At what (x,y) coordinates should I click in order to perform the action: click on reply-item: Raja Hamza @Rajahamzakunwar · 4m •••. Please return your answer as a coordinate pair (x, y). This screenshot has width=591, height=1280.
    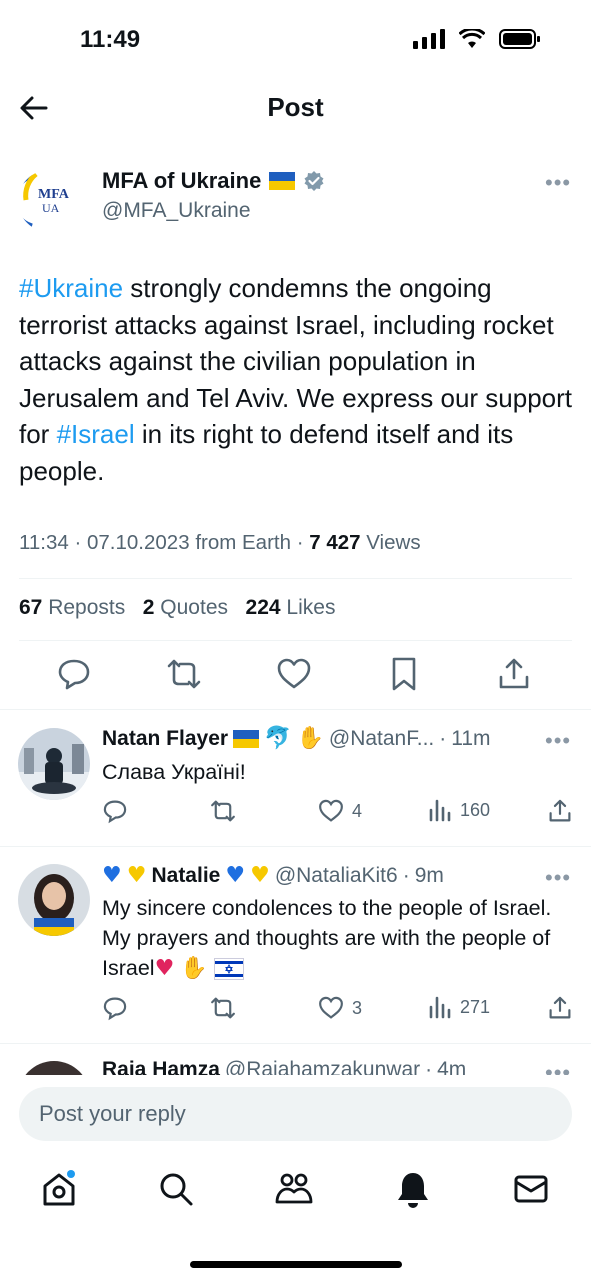
    Looking at the image, I should click on (295, 1059).